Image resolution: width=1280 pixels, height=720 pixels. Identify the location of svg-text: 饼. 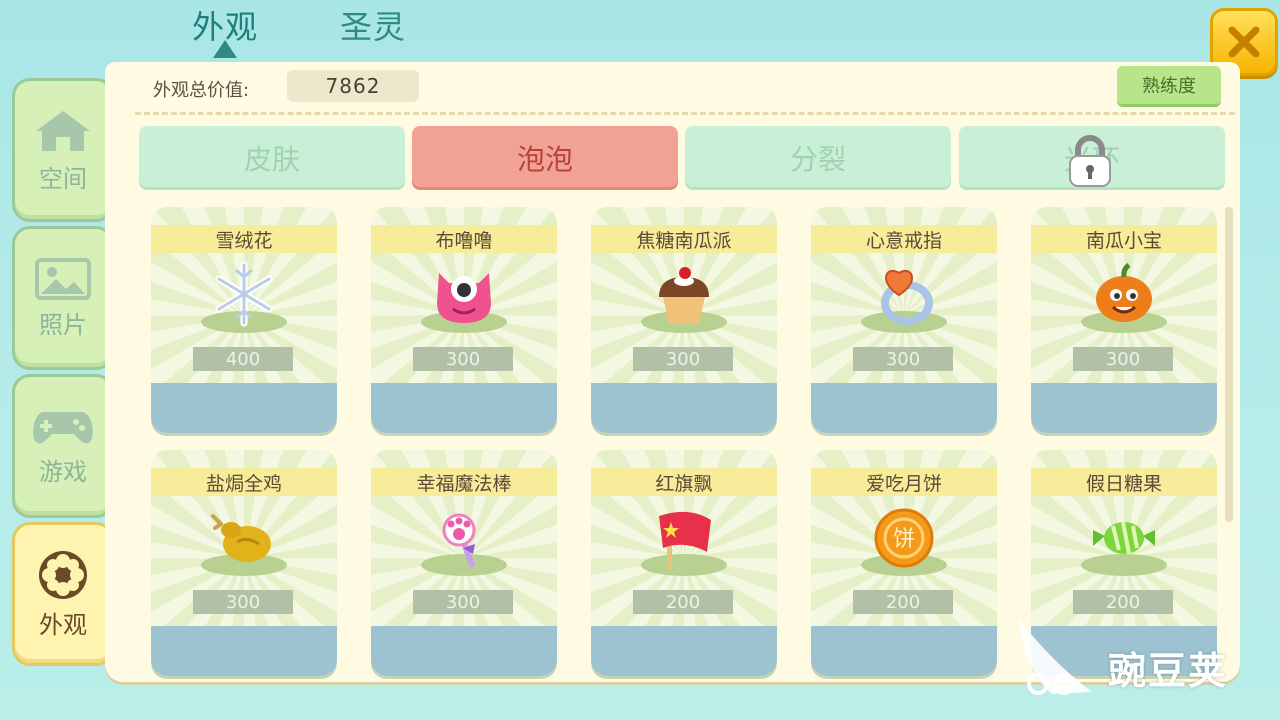
(904, 539).